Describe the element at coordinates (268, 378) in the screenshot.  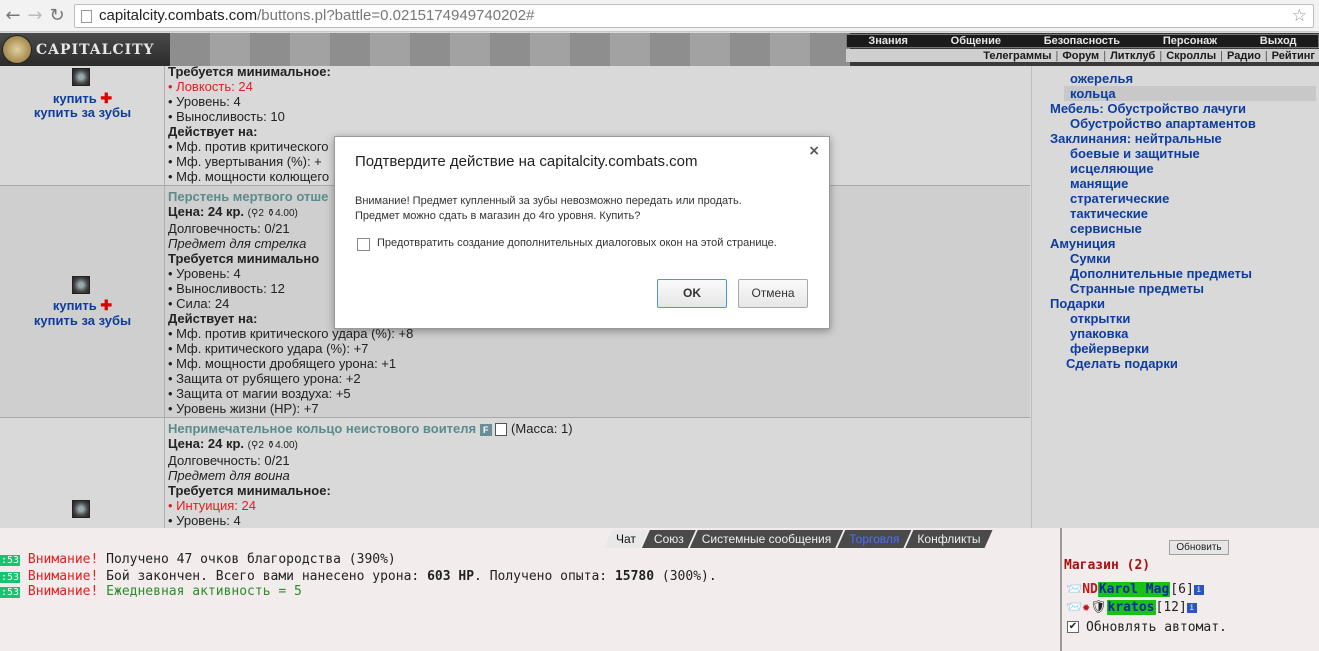
I see `effect-line: Защита от рубящего урона: +2` at that location.